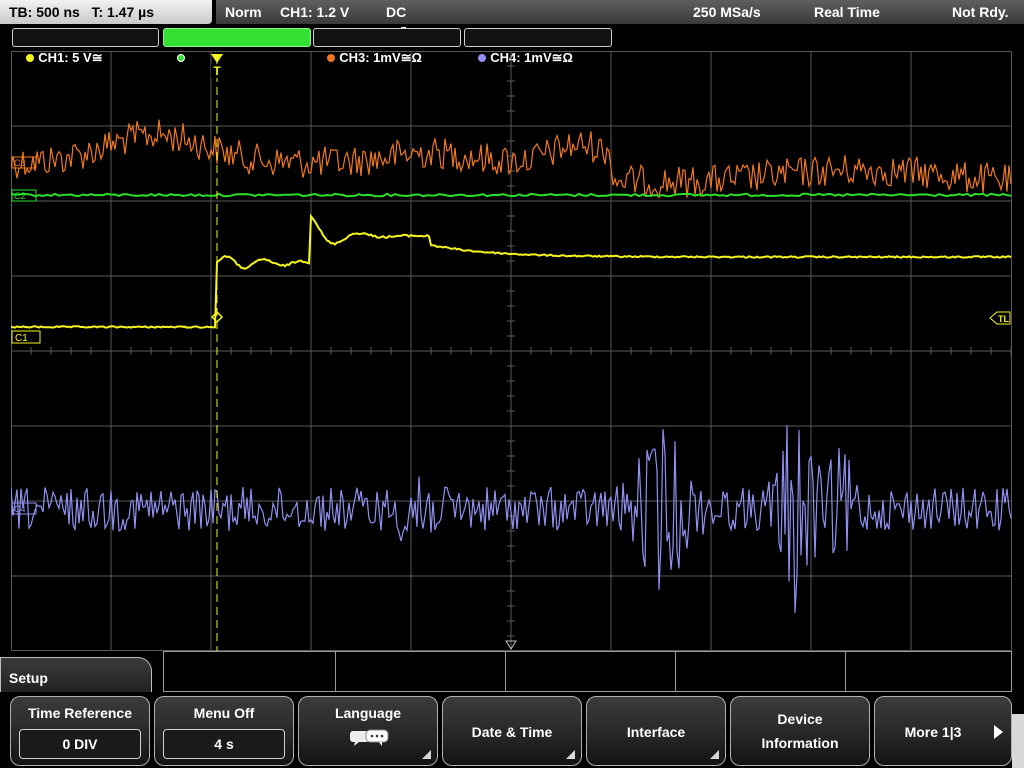 The width and height of the screenshot is (1024, 768). What do you see at coordinates (369, 737) in the screenshot?
I see `speech-bubble-icon` at bounding box center [369, 737].